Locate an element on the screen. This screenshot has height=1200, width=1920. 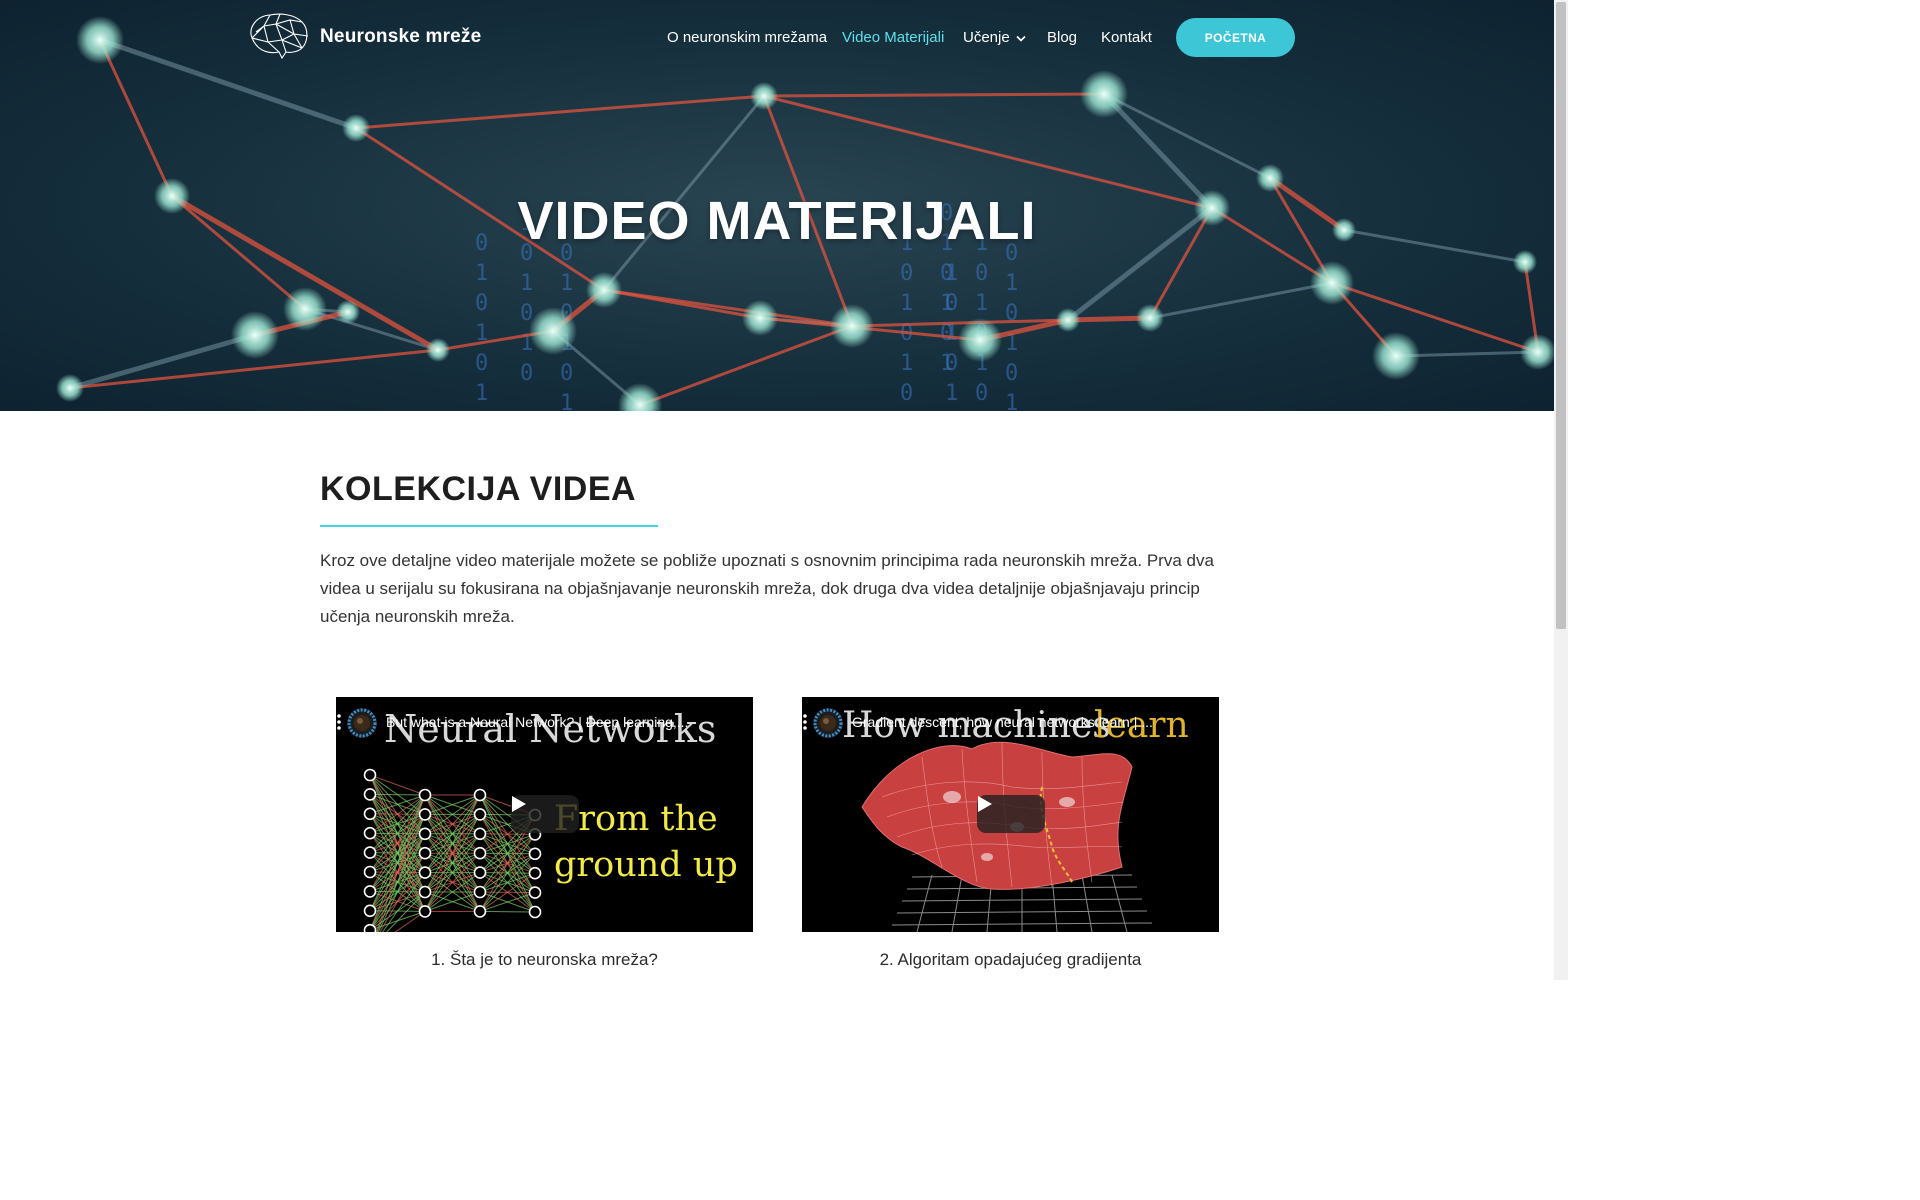
nav-item-ucenje: Učenje is located at coordinates (994, 38).